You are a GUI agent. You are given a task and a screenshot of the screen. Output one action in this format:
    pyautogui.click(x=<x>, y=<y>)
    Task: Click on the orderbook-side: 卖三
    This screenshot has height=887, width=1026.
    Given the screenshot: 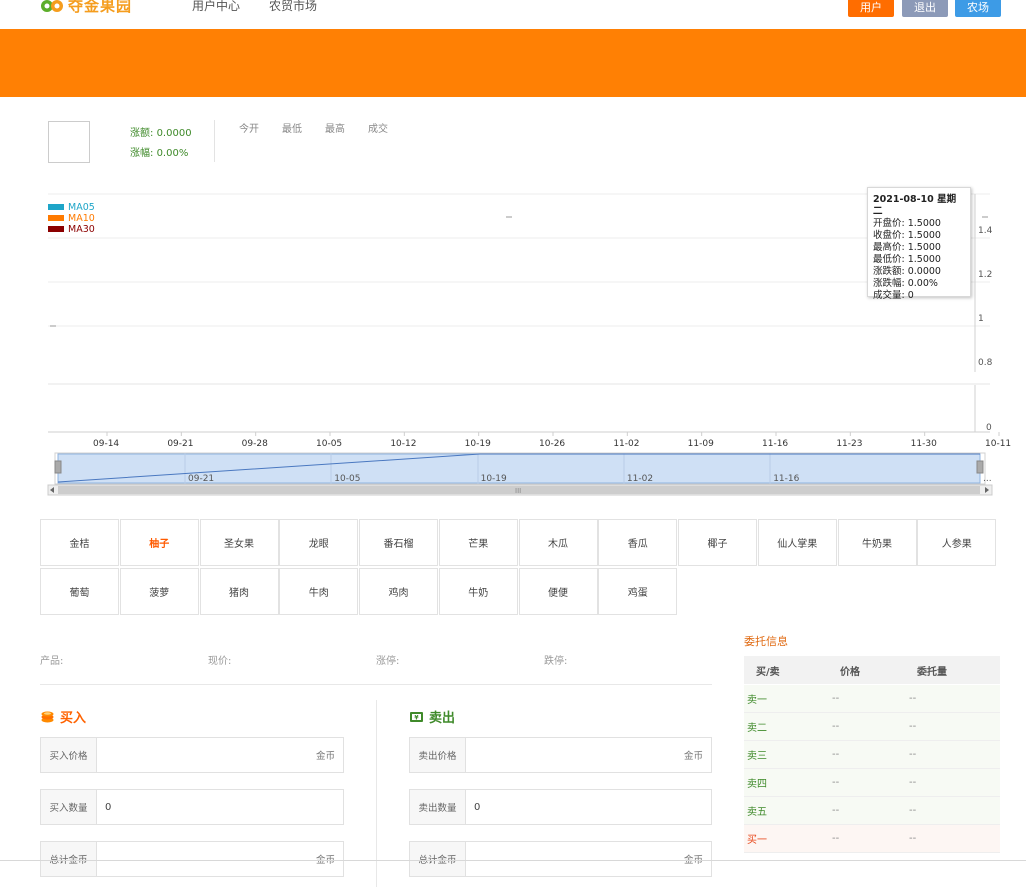 What is the action you would take?
    pyautogui.click(x=757, y=756)
    